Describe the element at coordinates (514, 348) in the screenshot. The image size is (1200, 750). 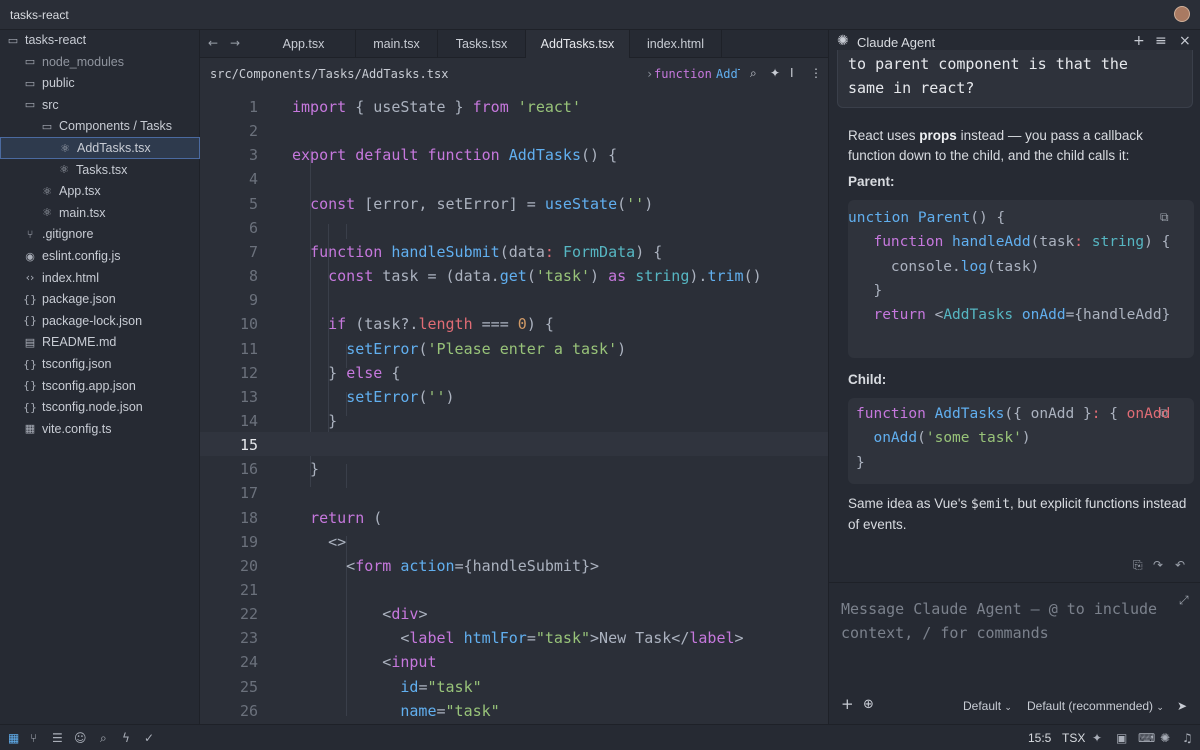
I see `code-line: 11 setError('Please enter a task')` at that location.